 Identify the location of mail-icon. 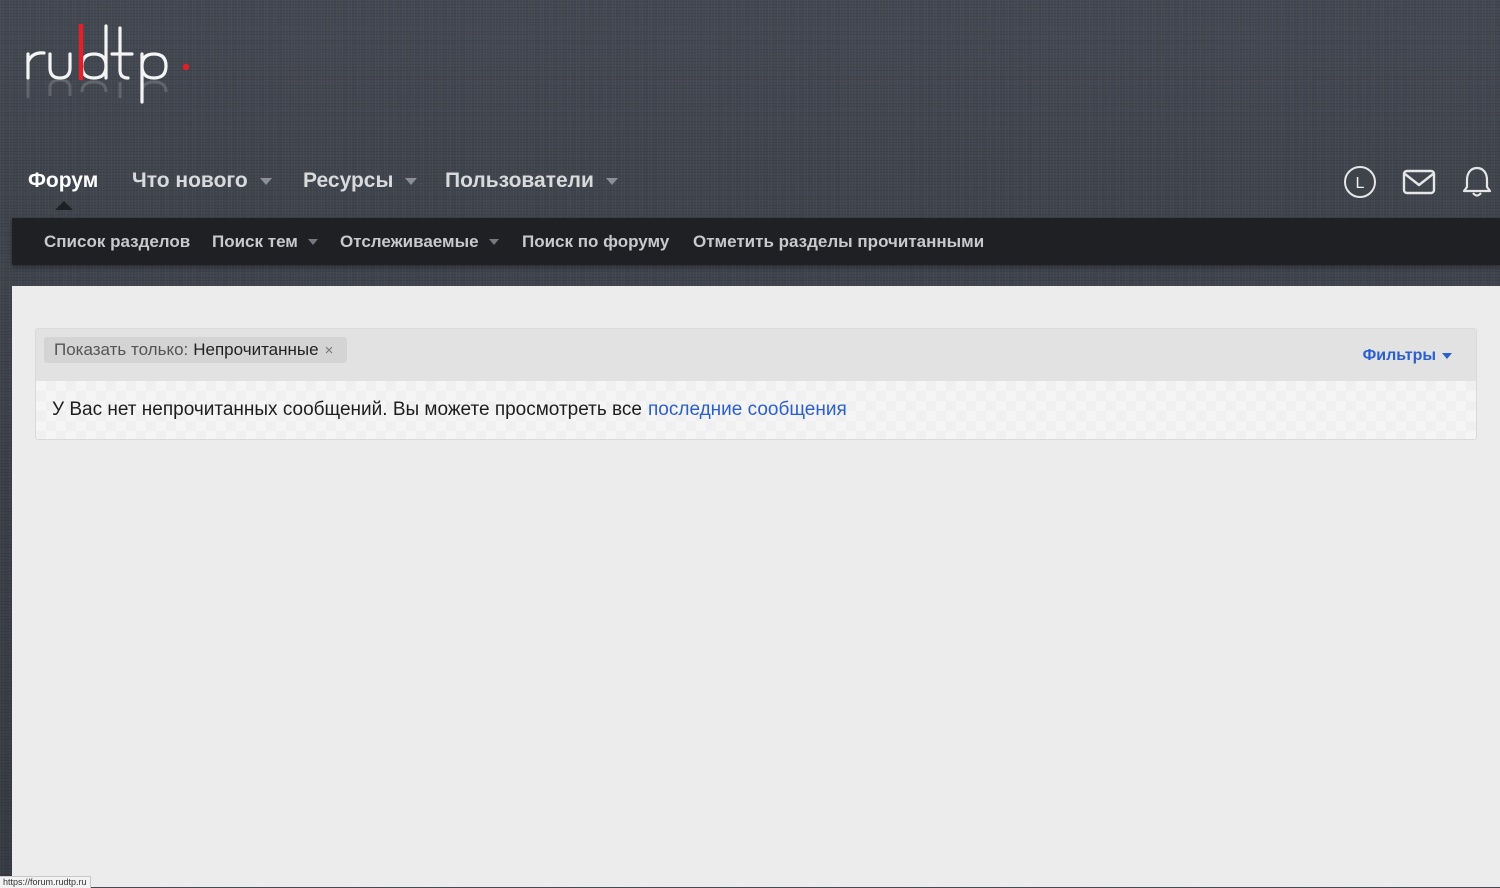
(1419, 182).